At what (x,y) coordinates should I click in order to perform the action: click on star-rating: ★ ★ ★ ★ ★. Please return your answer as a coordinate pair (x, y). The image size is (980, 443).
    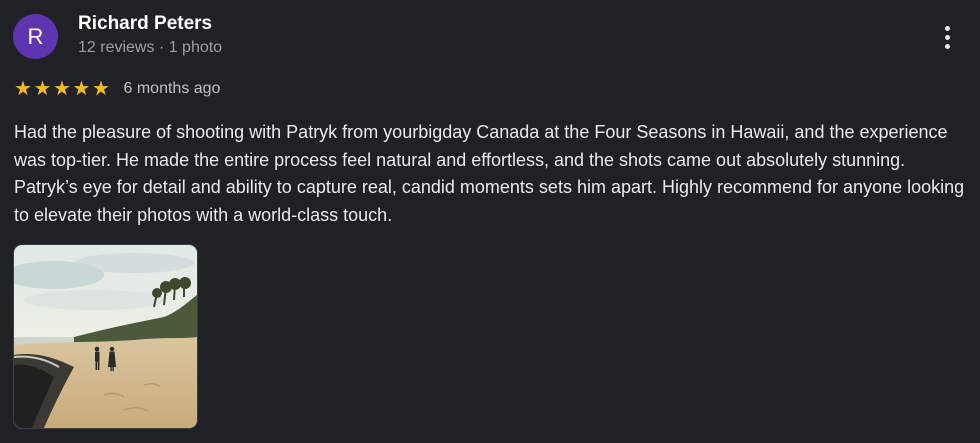
    Looking at the image, I should click on (62, 89).